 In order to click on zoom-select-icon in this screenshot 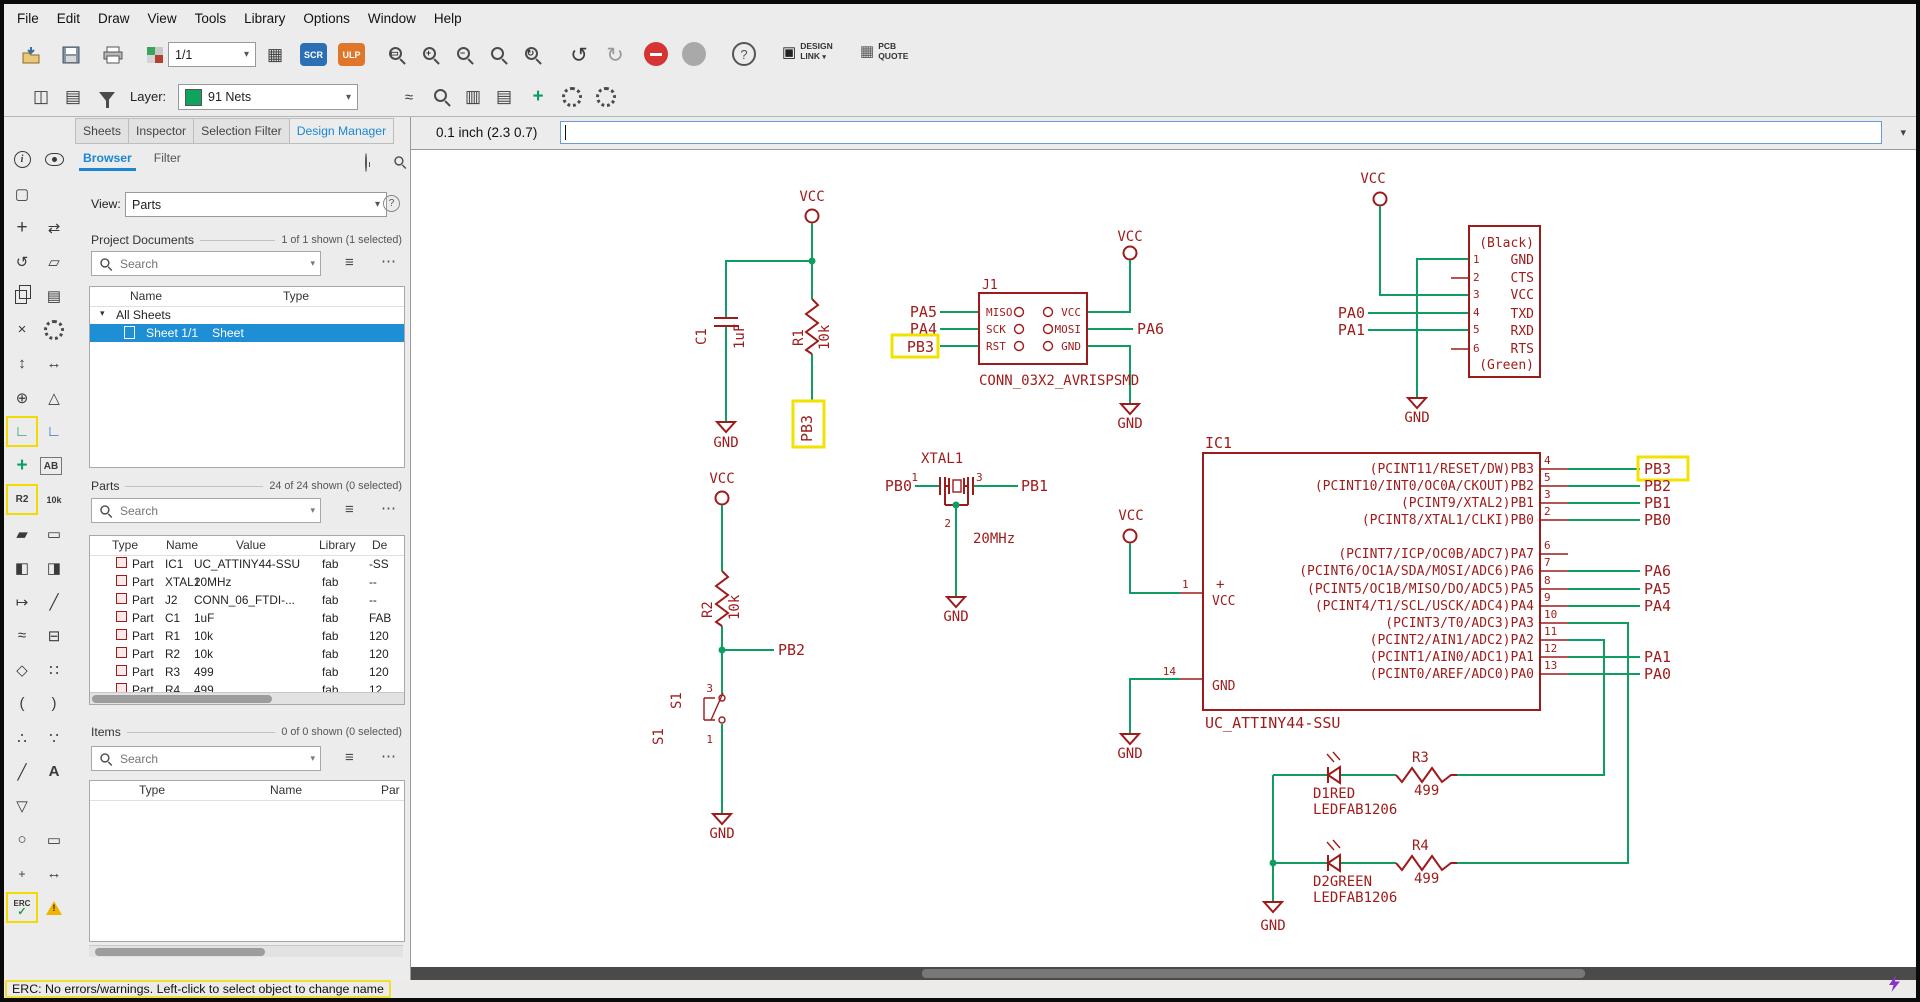, I will do `click(499, 55)`.